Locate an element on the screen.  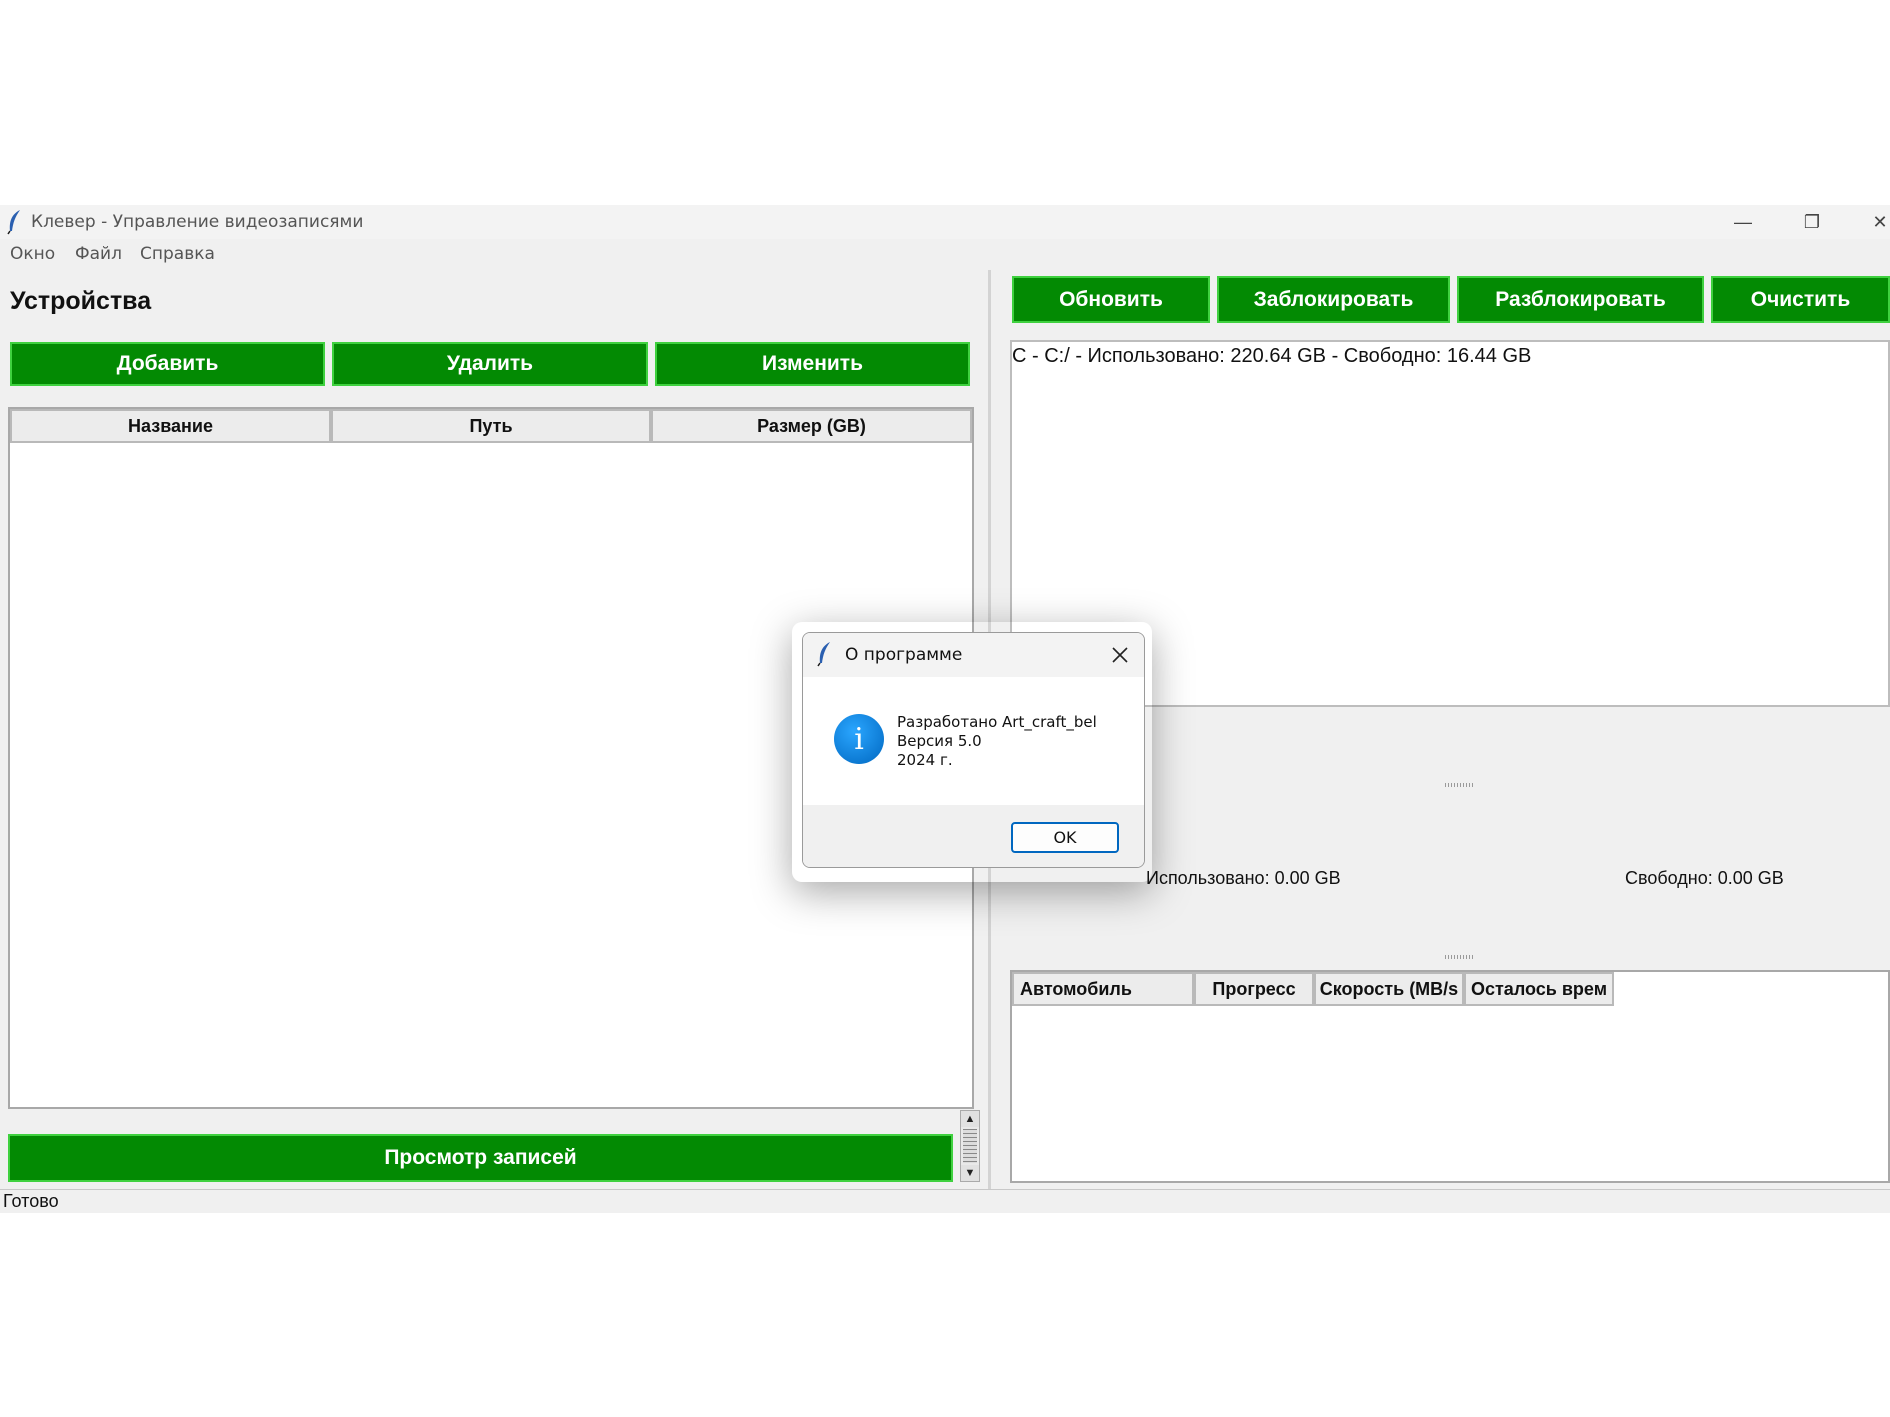
used-space-label: Использовано: 0.00 GB is located at coordinates (1243, 878).